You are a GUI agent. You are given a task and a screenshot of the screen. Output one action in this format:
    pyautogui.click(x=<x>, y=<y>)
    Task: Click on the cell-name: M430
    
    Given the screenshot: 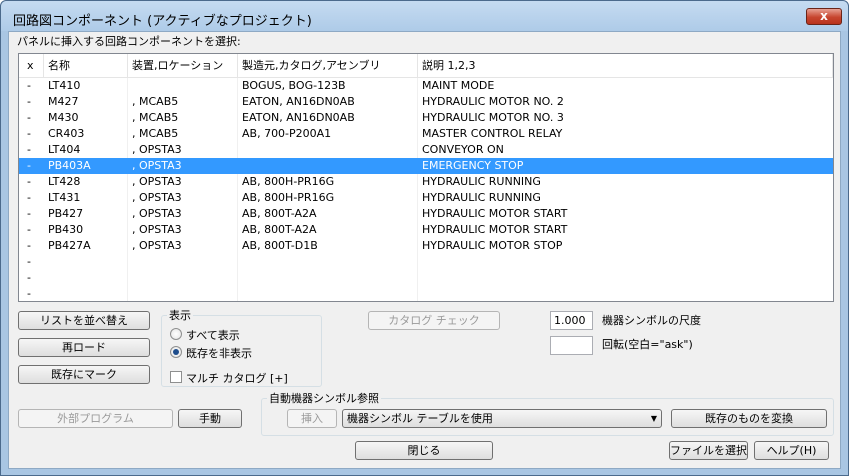 What is the action you would take?
    pyautogui.click(x=63, y=117)
    